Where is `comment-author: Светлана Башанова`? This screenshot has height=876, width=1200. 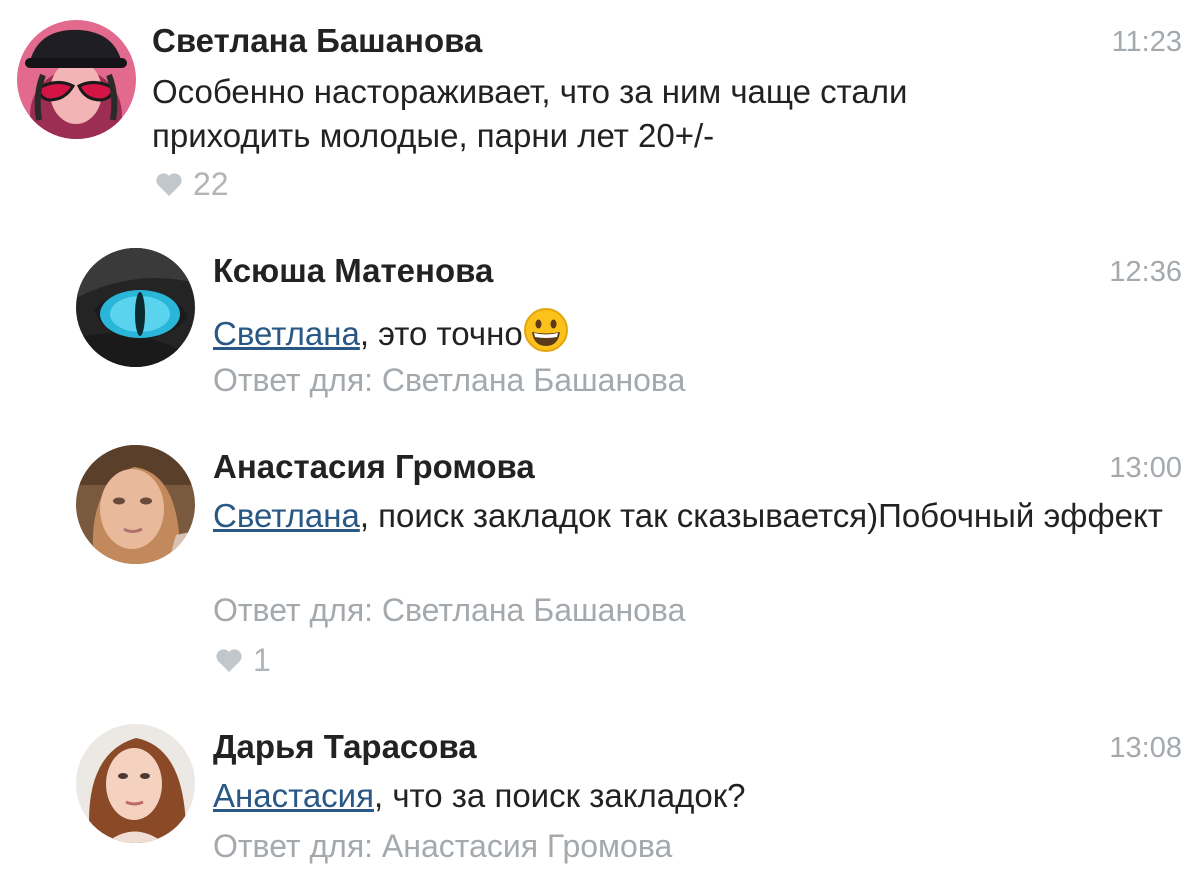
comment-author: Светлана Башанова is located at coordinates (317, 41).